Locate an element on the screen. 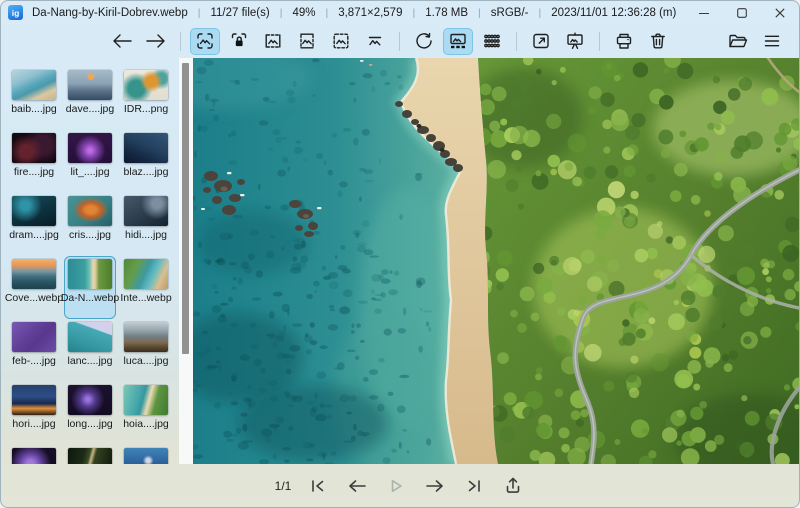 Image resolution: width=800 pixels, height=508 pixels. lock-zoom-button is located at coordinates (239, 41).